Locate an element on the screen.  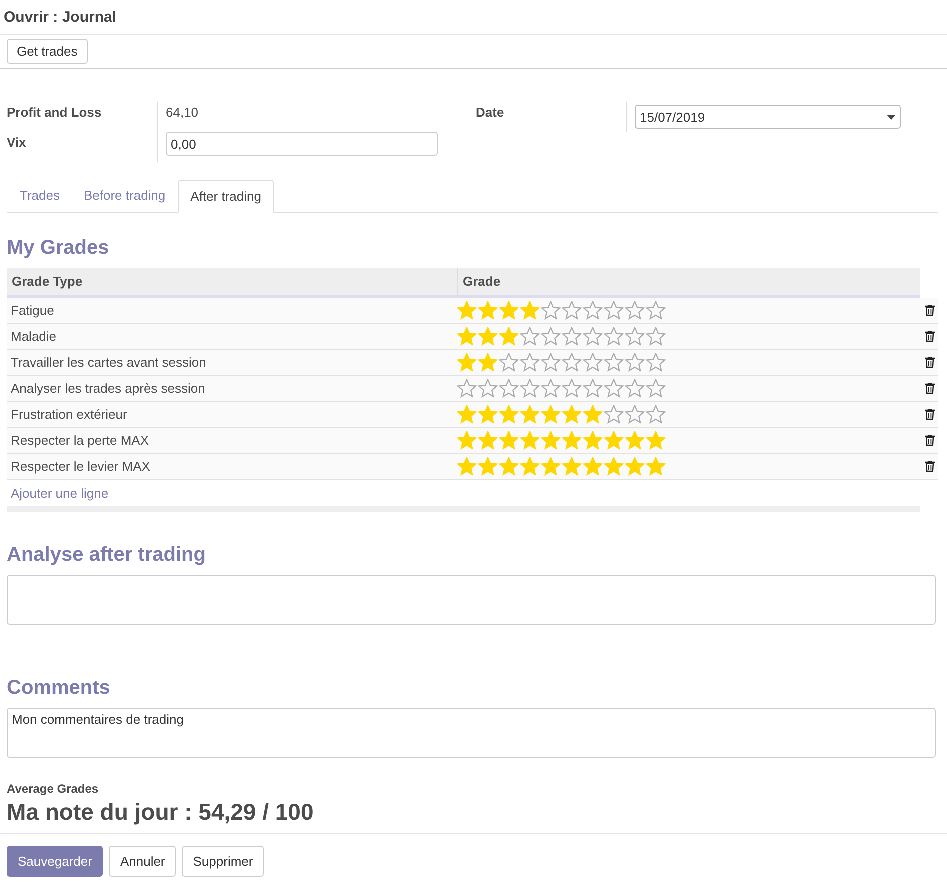
column-header: Grade Type is located at coordinates (232, 281).